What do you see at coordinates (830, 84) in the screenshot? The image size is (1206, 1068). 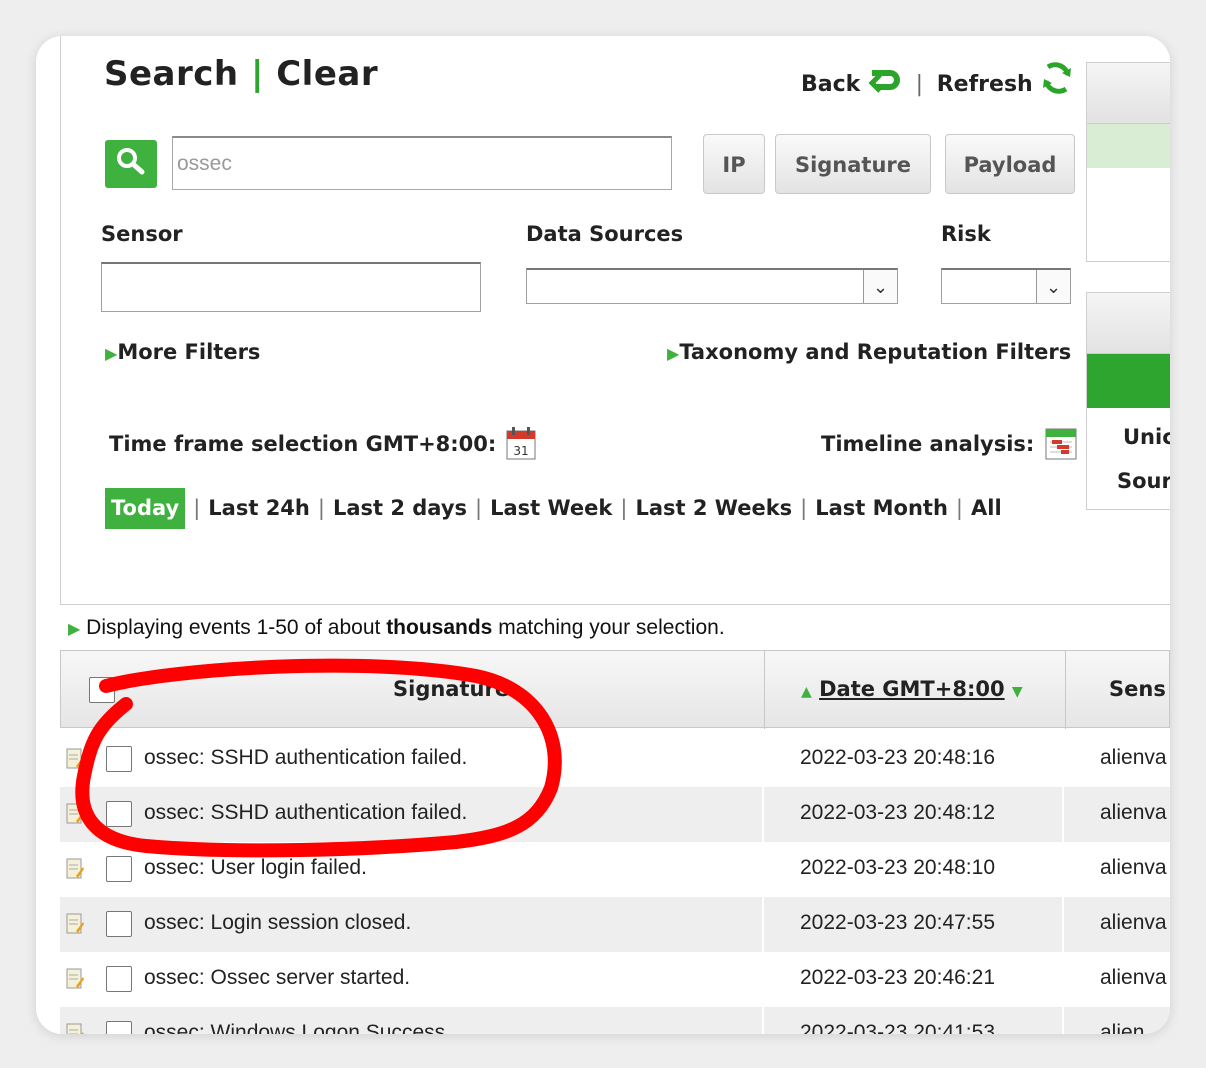 I see `back-link: Back` at bounding box center [830, 84].